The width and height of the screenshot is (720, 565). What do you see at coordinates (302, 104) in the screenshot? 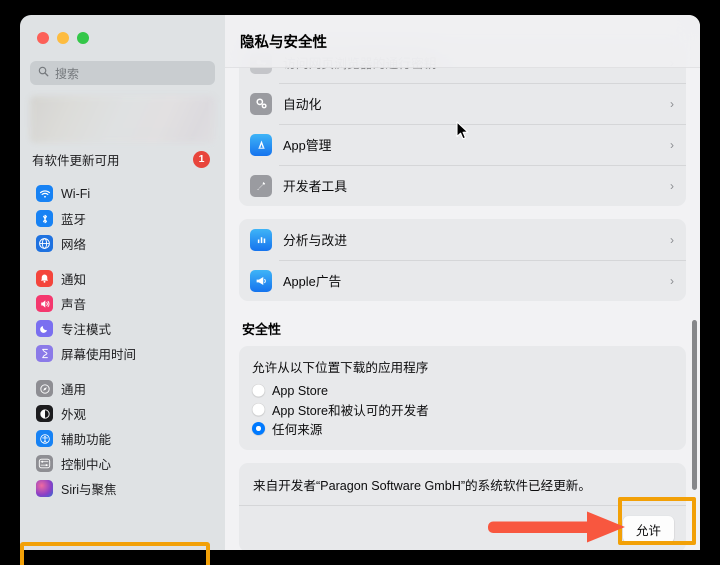
I see `row-label: 自动化` at bounding box center [302, 104].